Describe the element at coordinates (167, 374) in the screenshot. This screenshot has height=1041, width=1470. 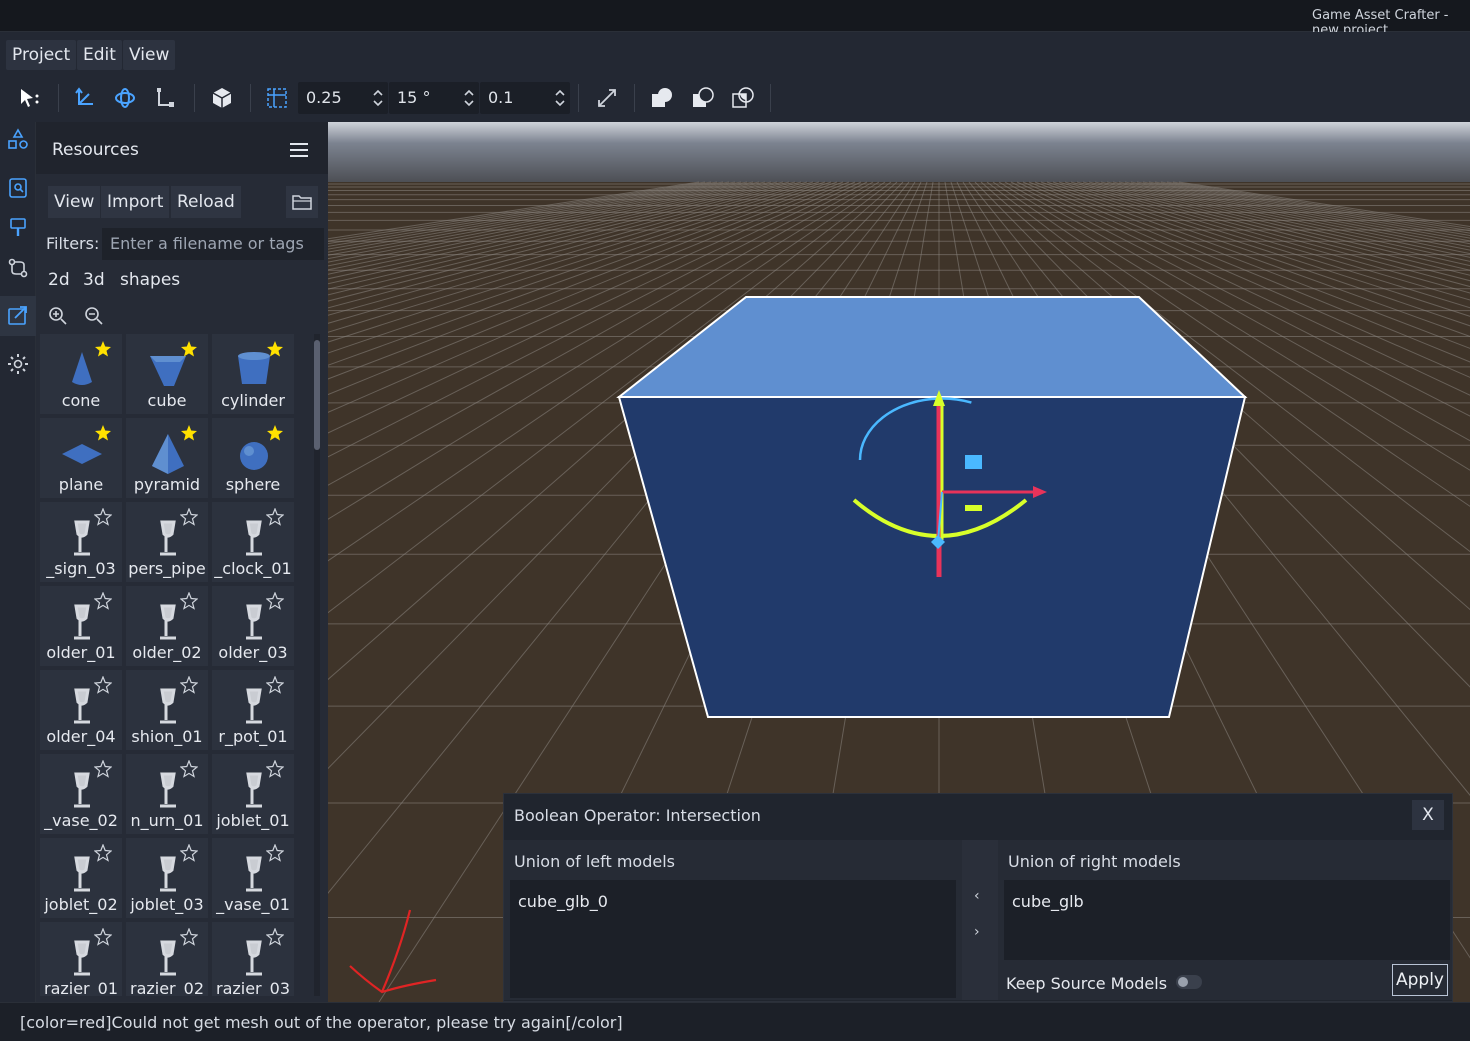
I see `asset-tile: cube` at that location.